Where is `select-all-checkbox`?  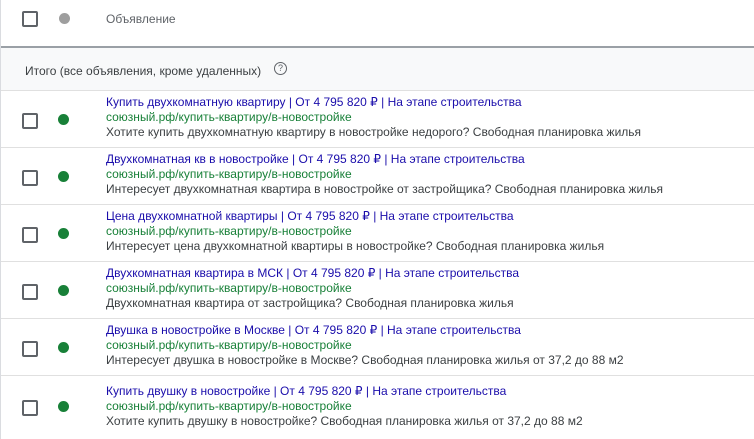
select-all-checkbox is located at coordinates (30, 19).